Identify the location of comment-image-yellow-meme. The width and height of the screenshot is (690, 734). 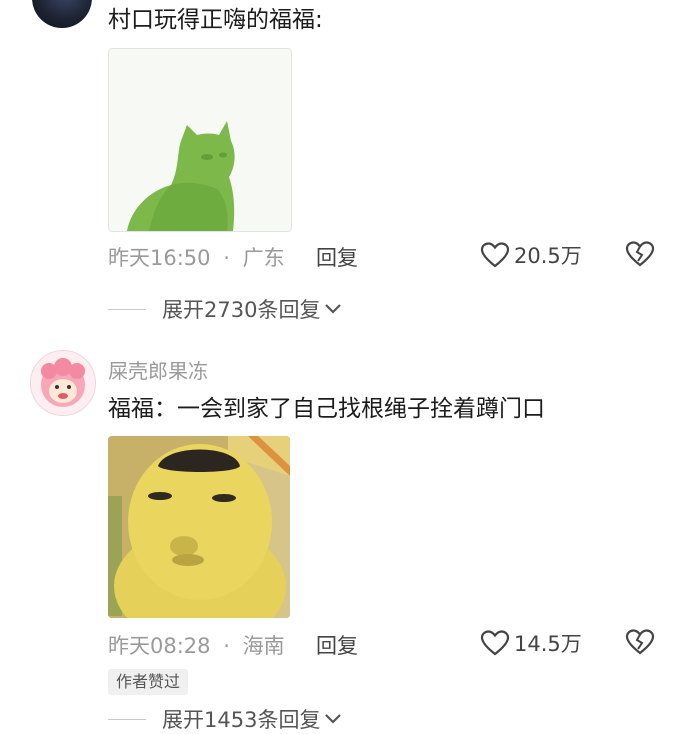
(199, 527).